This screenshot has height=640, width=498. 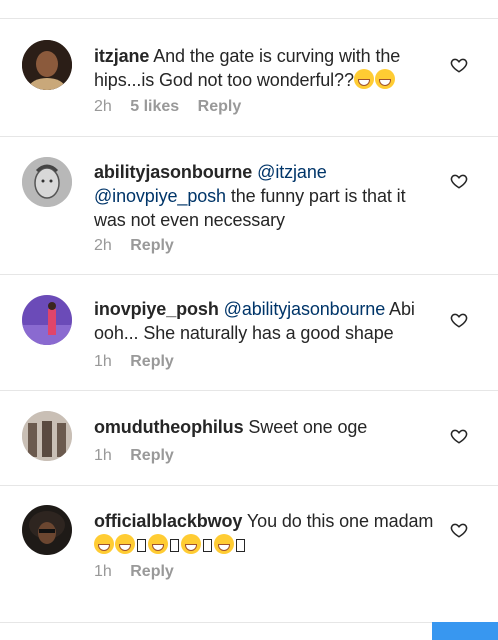 I want to click on comment-username: abilityjasonbourne, so click(x=173, y=172).